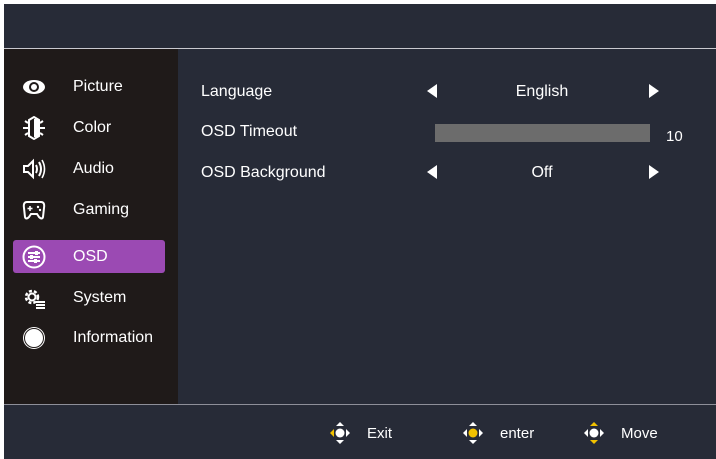  I want to click on sidebar-item-label: Gaming, so click(101, 209).